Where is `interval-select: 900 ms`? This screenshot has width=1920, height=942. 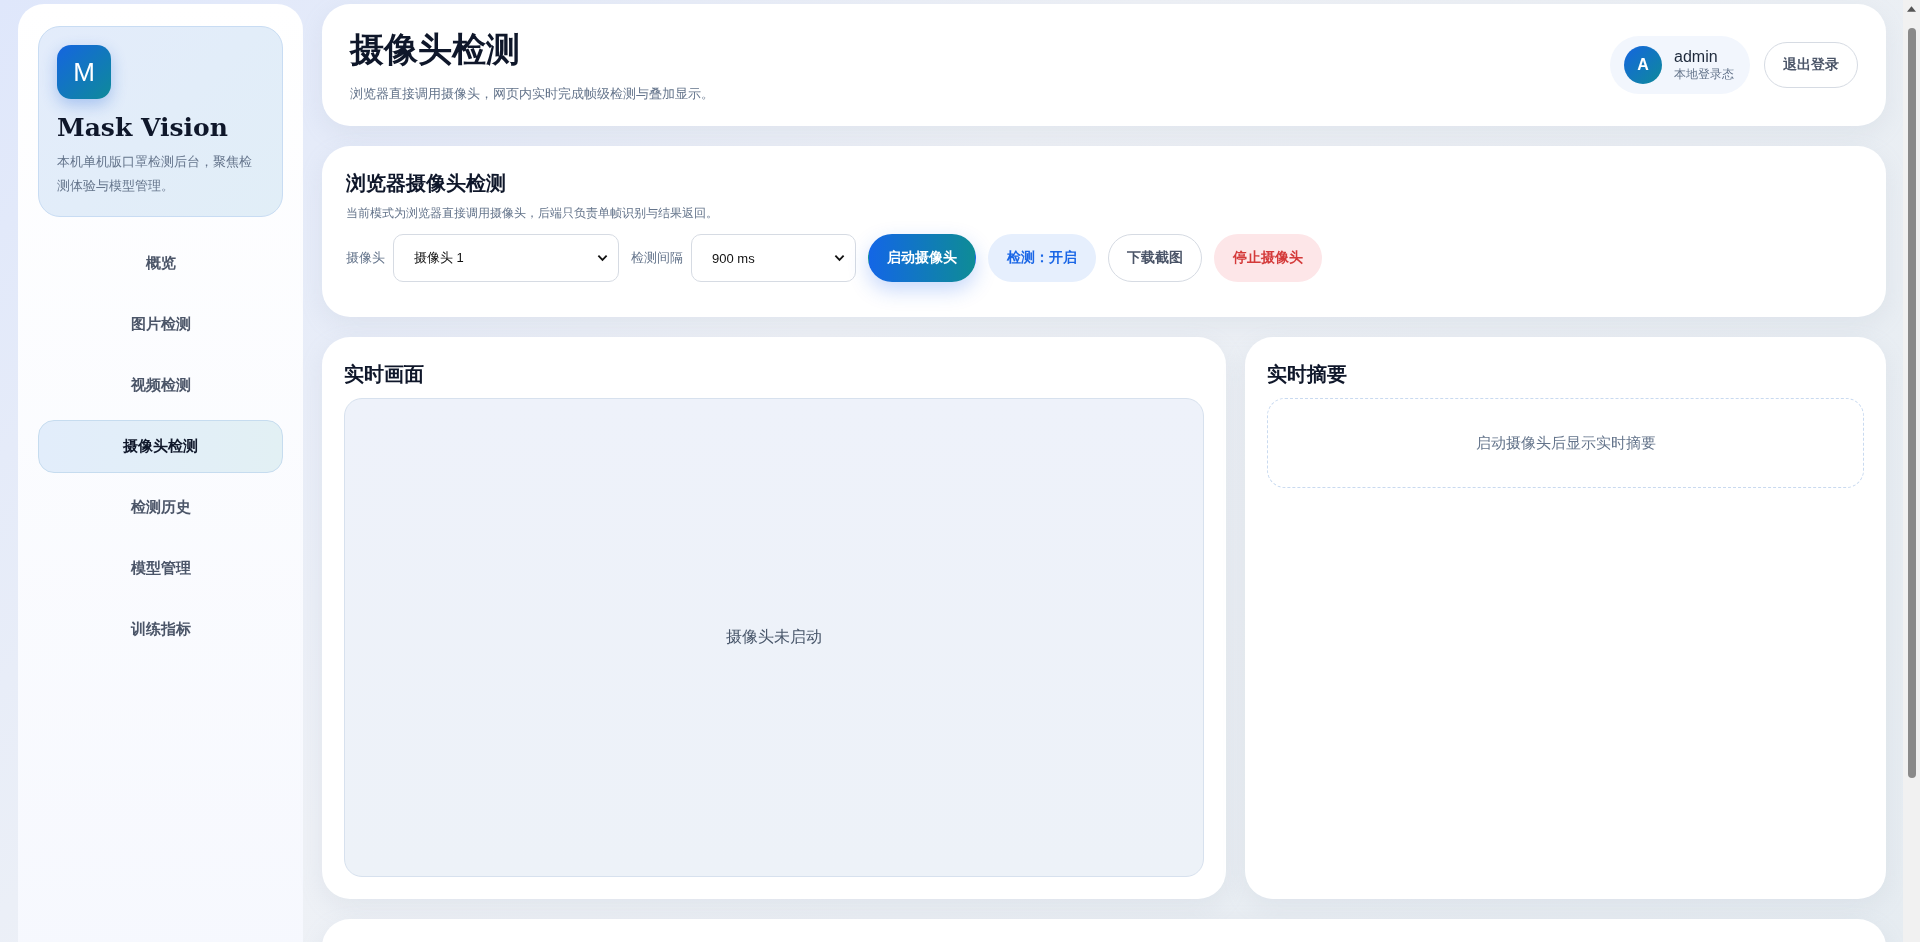 interval-select: 900 ms is located at coordinates (773, 258).